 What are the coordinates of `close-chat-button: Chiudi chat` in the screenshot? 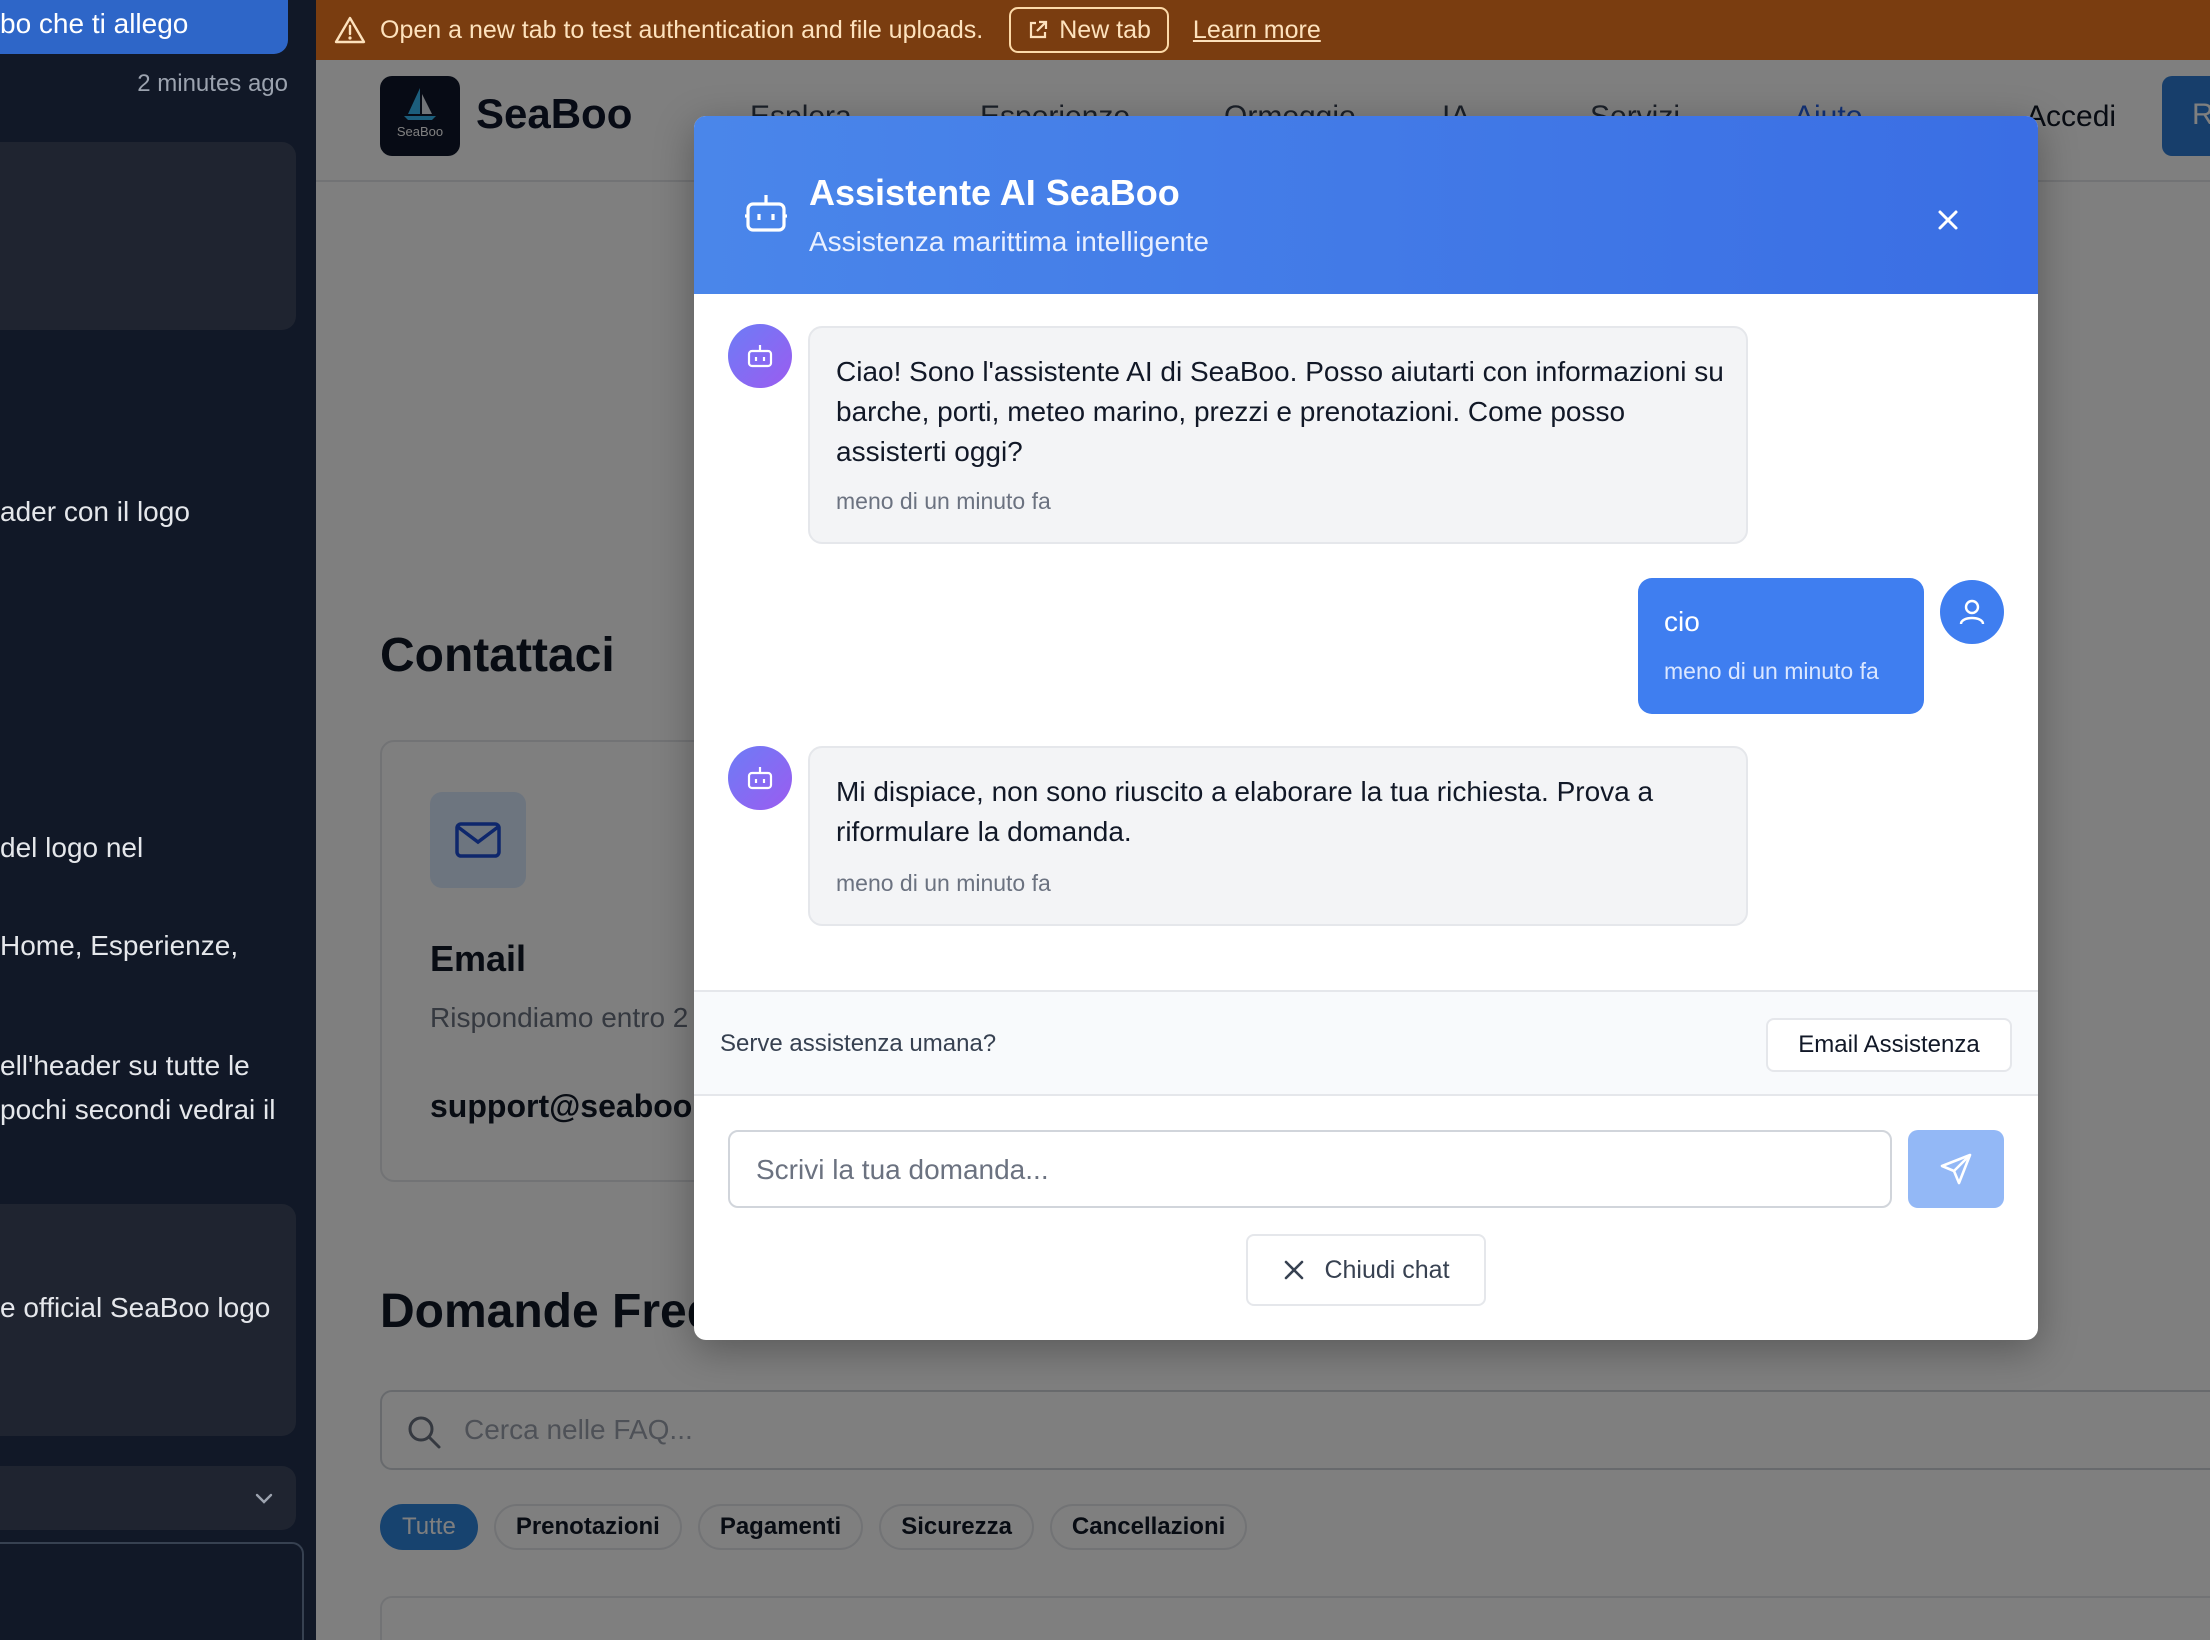 It's located at (1366, 1270).